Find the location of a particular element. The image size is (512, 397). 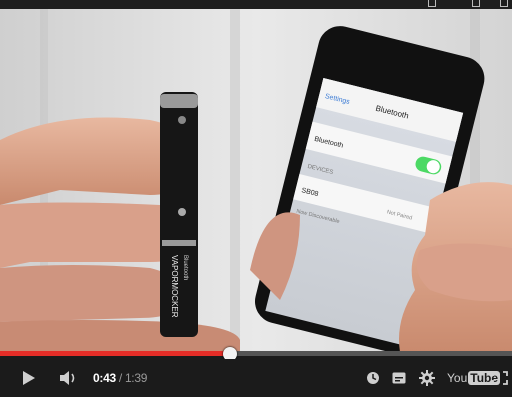

play-button is located at coordinates (29, 378).